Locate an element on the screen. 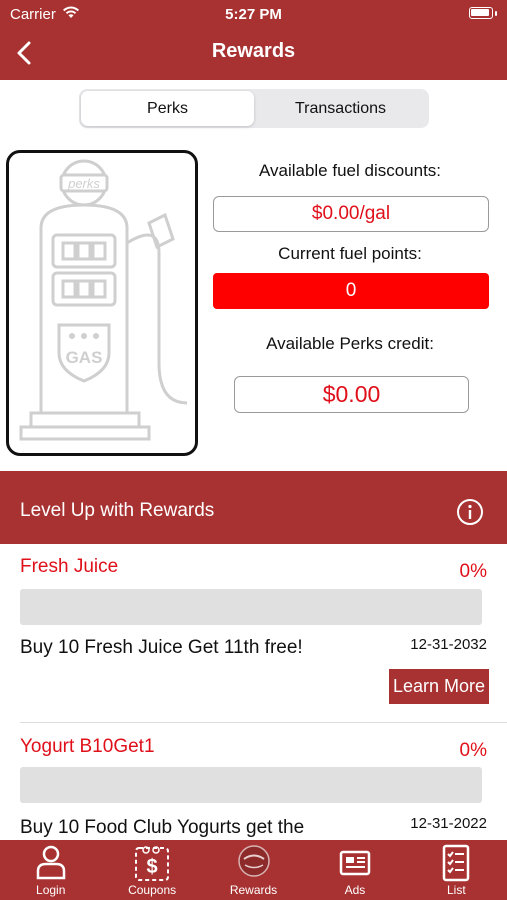  tab-list: List is located at coordinates (456, 870).